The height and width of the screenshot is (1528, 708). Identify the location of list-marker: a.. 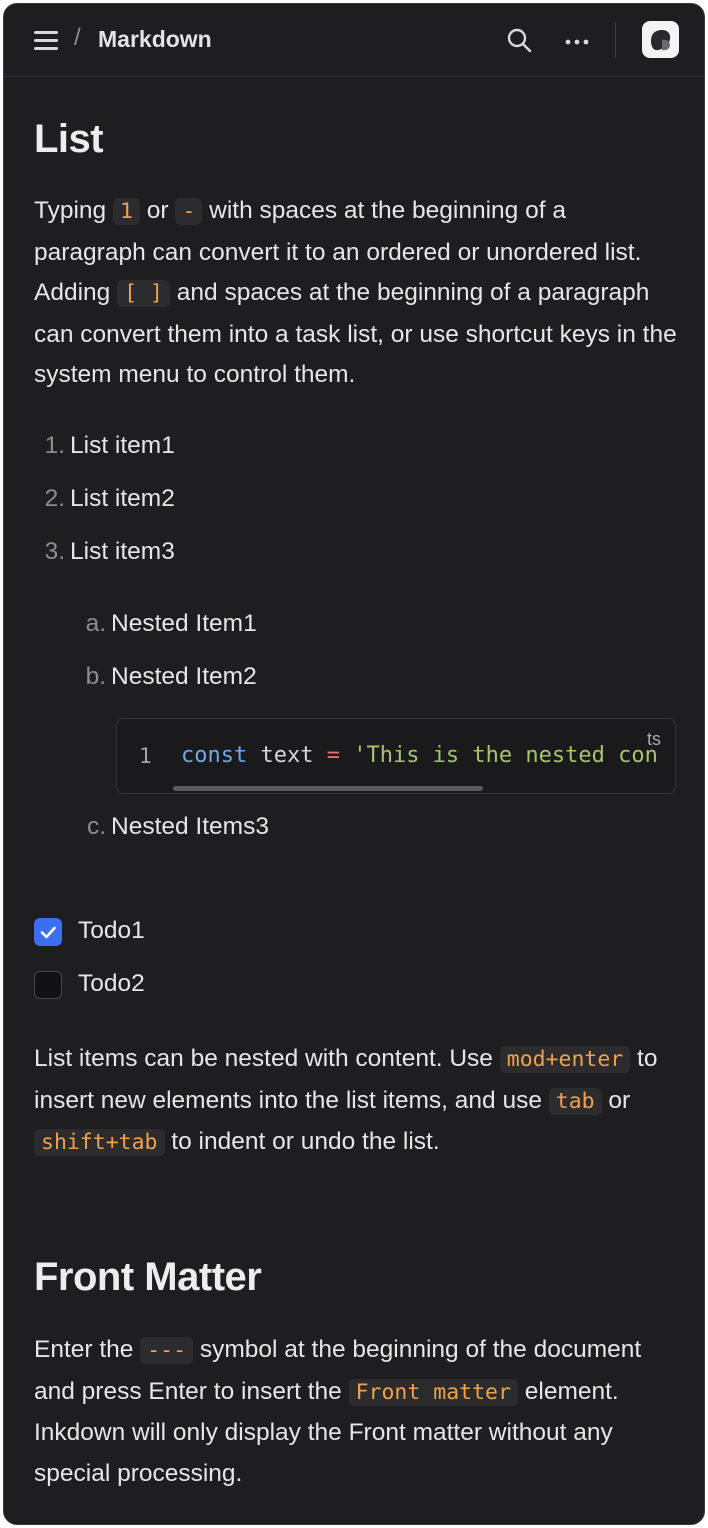
(95, 623).